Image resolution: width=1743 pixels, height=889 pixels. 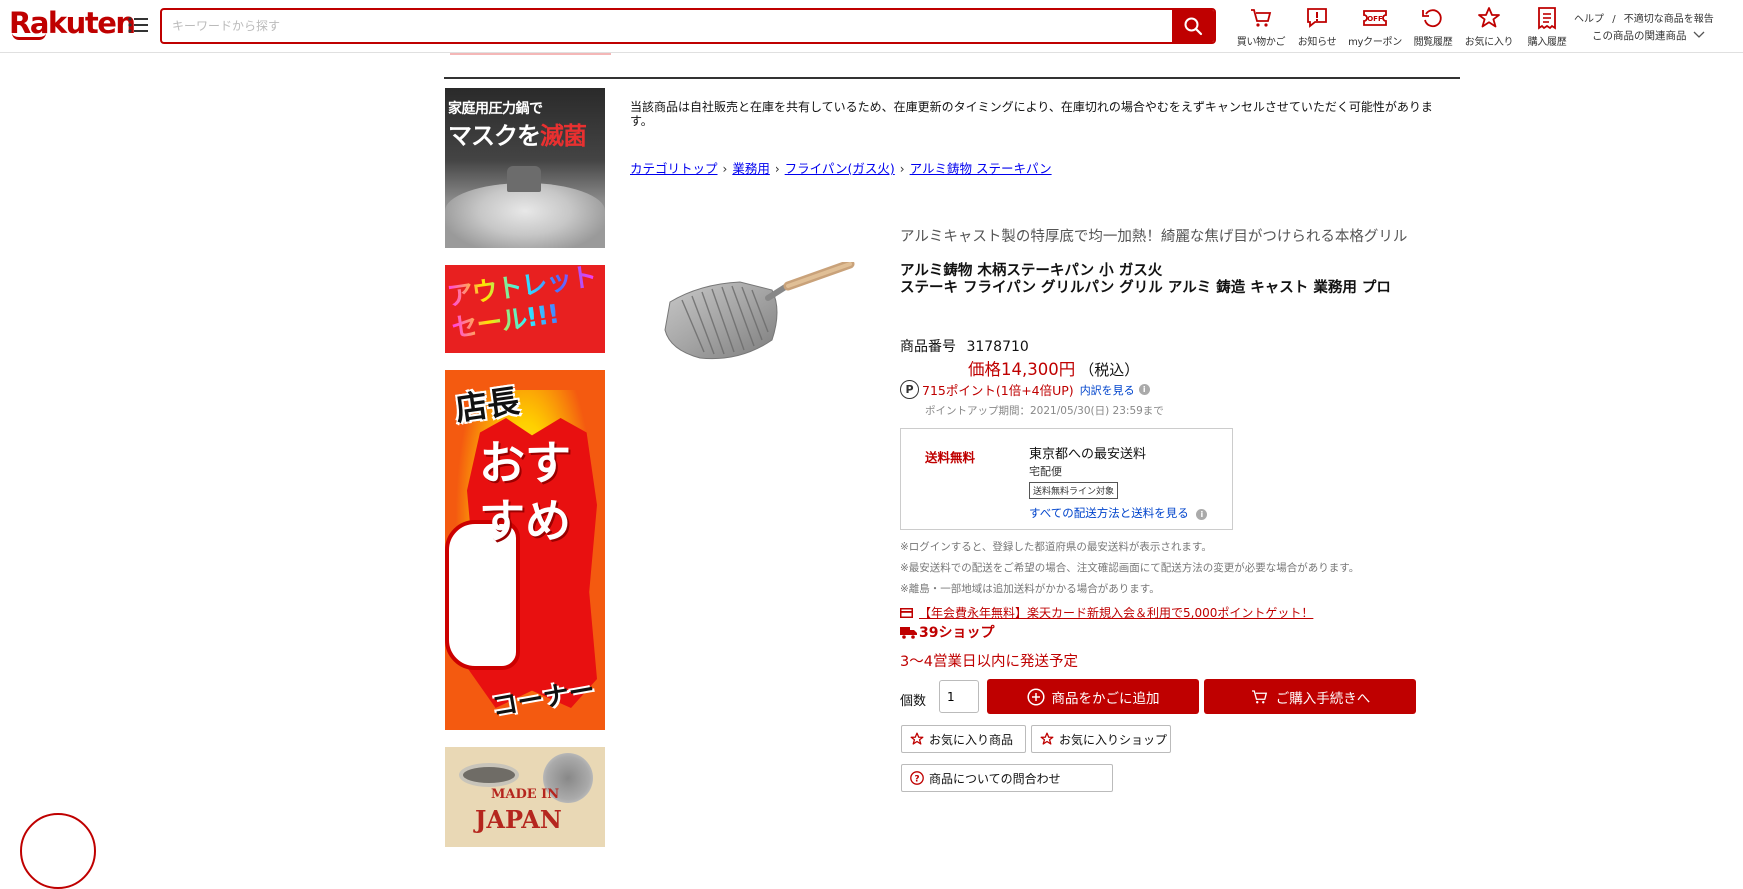 What do you see at coordinates (563, 135) in the screenshot?
I see `banner1-line2b: 滅菌` at bounding box center [563, 135].